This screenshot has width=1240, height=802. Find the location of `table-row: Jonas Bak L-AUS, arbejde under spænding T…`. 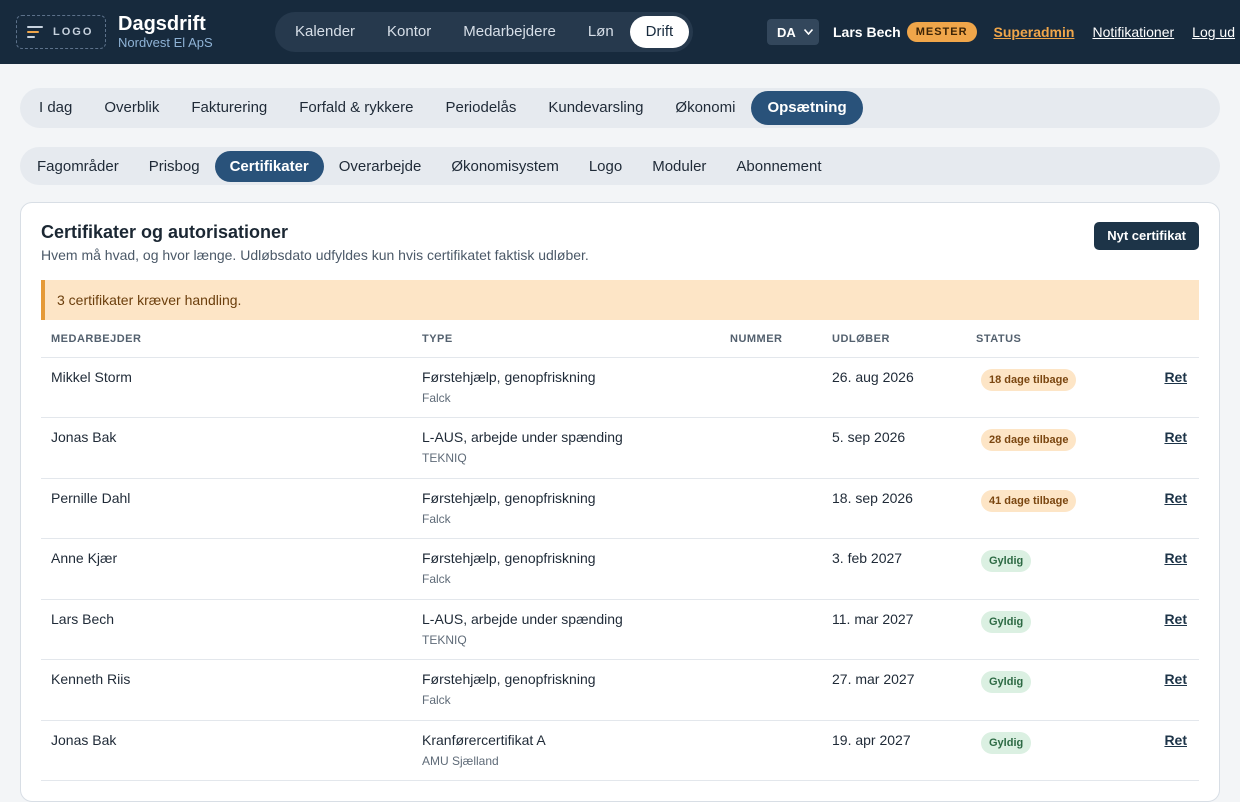

table-row: Jonas Bak L-AUS, arbejde under spænding T… is located at coordinates (620, 448).